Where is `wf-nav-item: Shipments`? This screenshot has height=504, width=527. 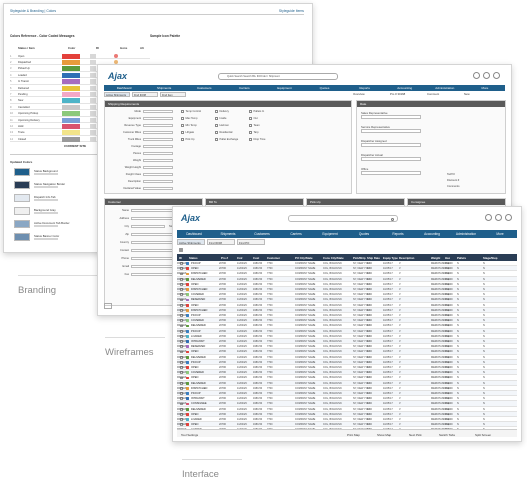
wf-nav-item: Shipments is located at coordinates (164, 88).